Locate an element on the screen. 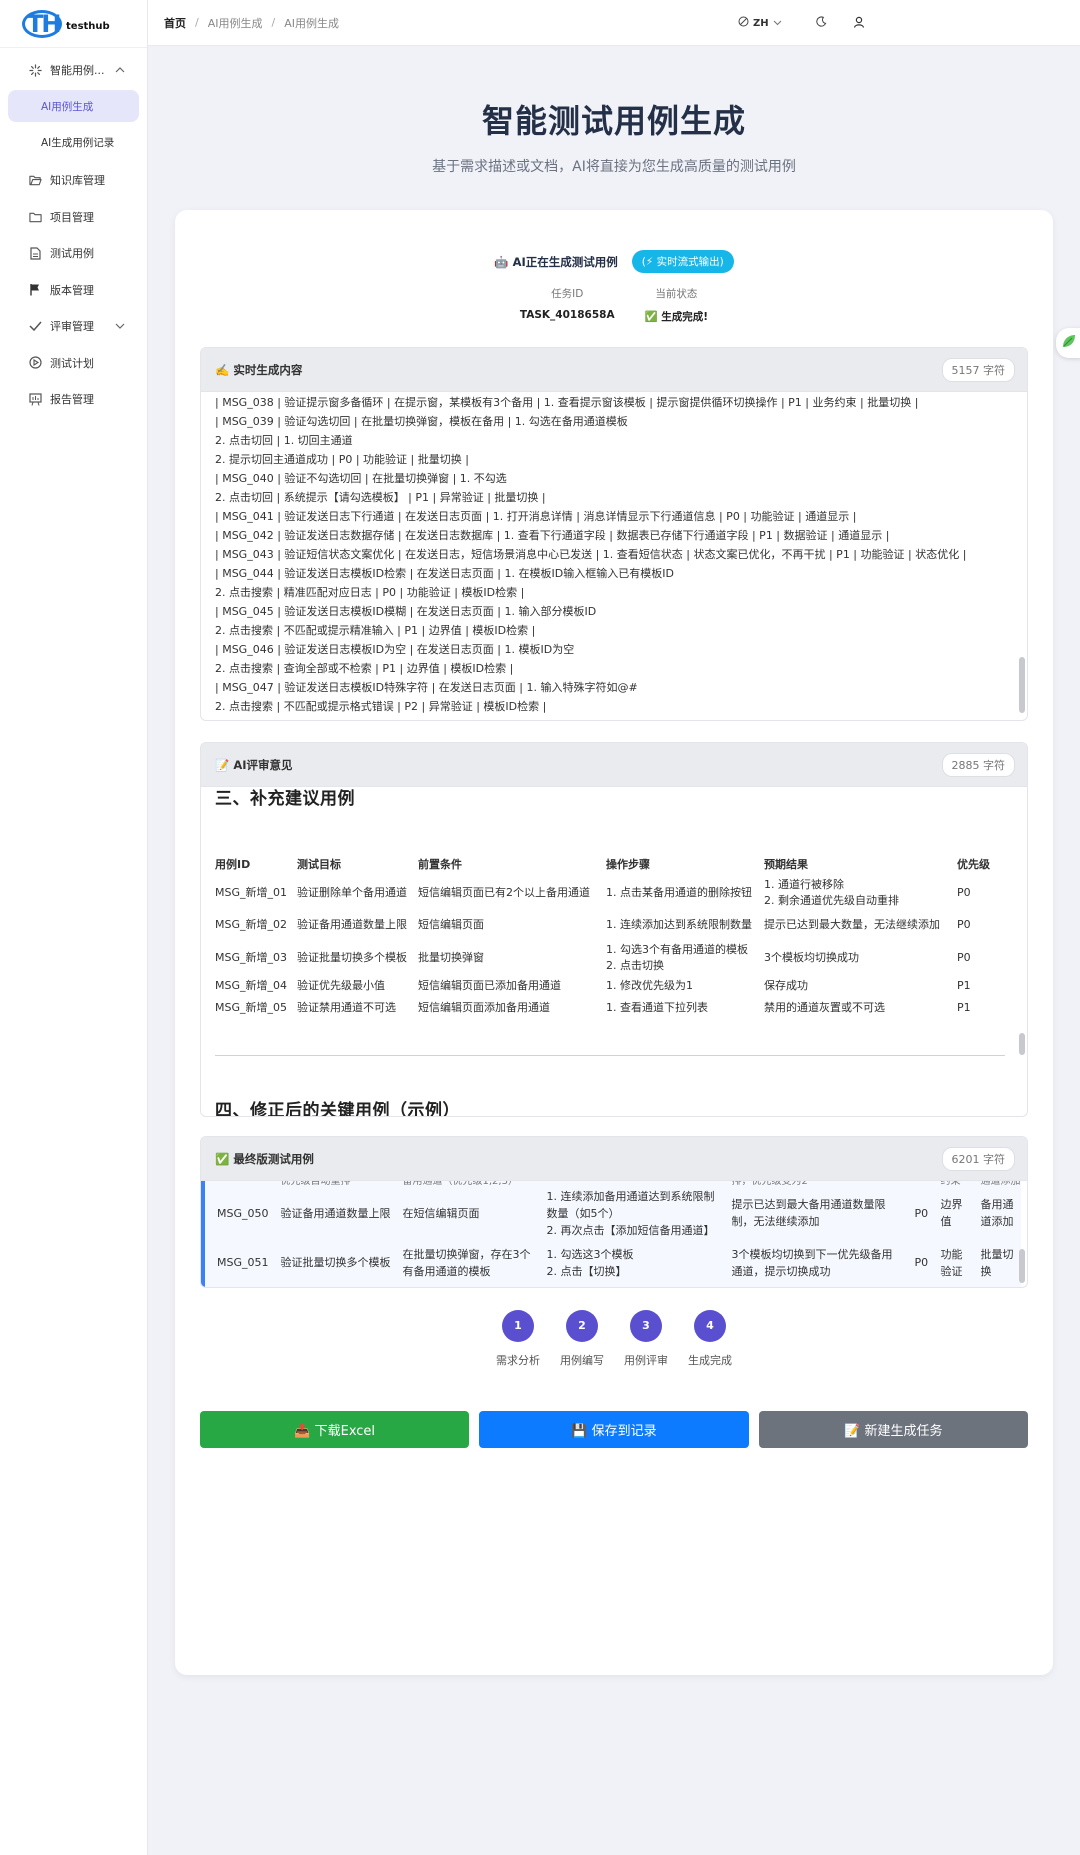  cell-line: 1. 勾选3个有备用通道的模板 is located at coordinates (677, 949).